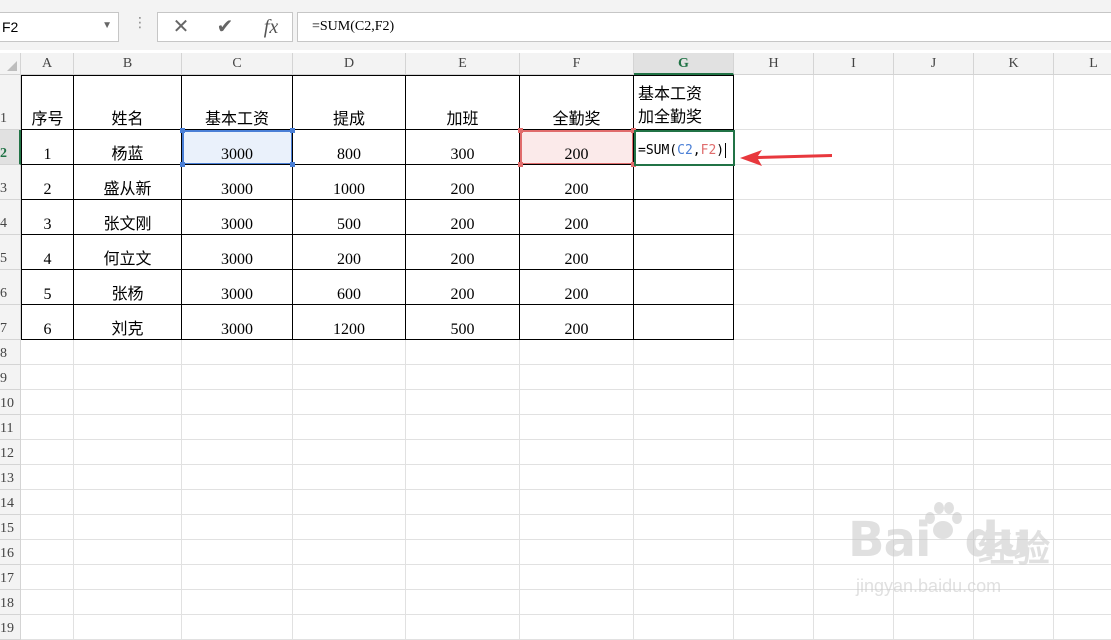  Describe the element at coordinates (10, 402) in the screenshot. I see `row-header-10: 10` at that location.